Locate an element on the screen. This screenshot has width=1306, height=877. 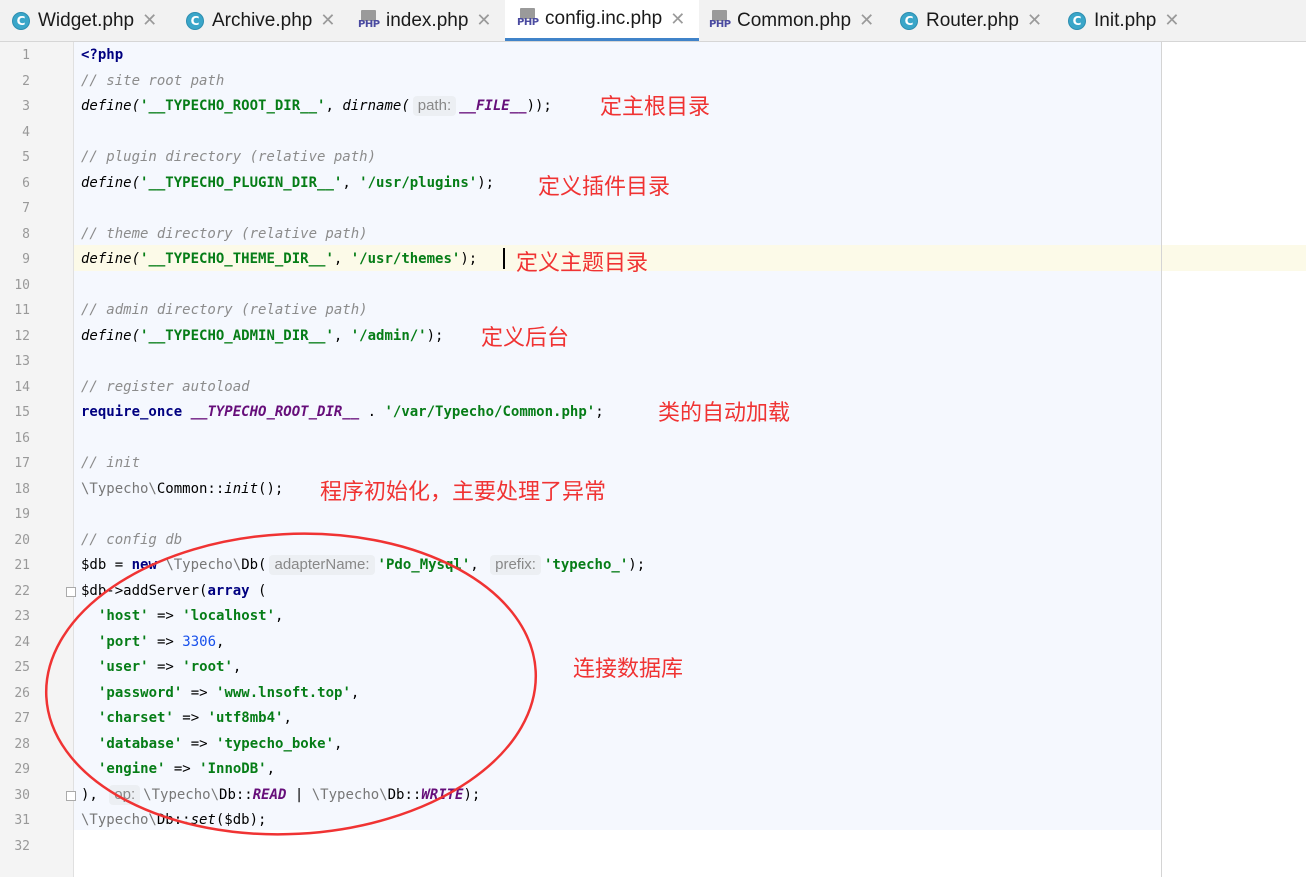
php-open-tag: <?php is located at coordinates (102, 55).